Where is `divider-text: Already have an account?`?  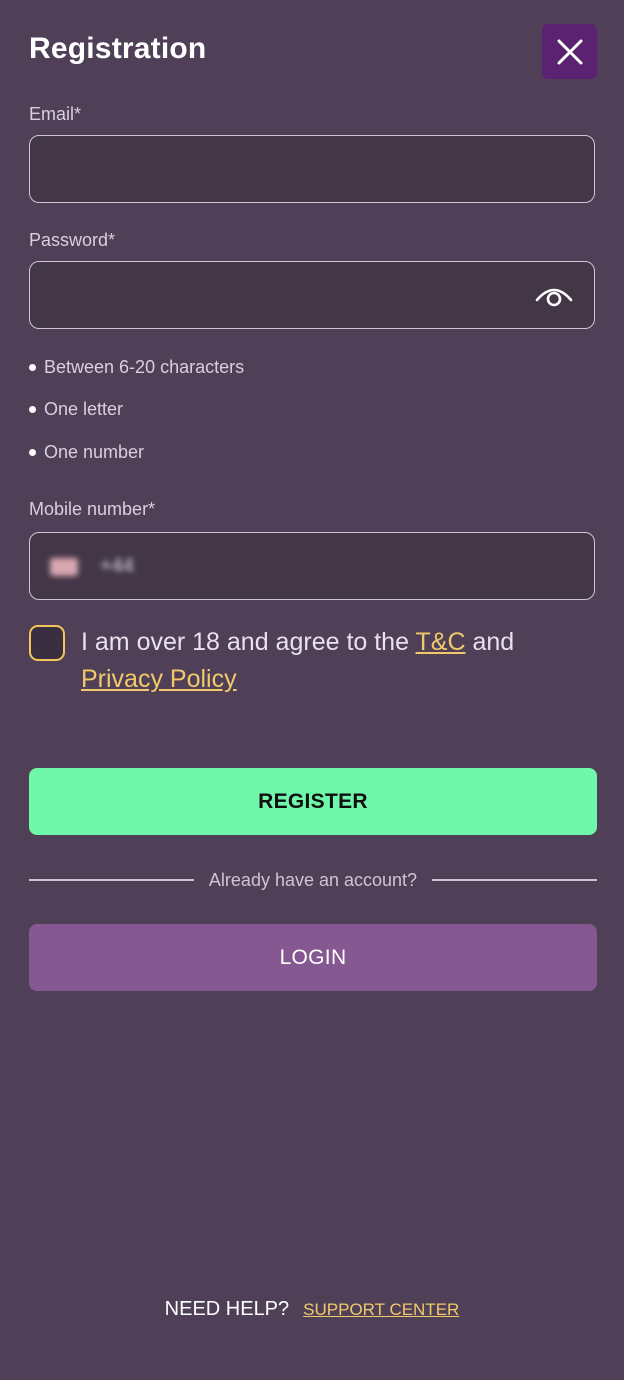 divider-text: Already have an account? is located at coordinates (313, 879).